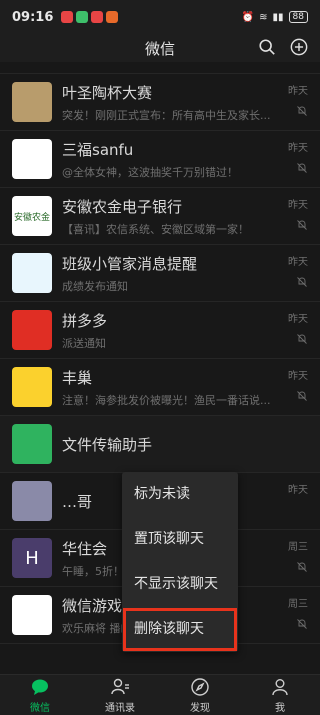 This screenshot has width=320, height=715. Describe the element at coordinates (160, 17) in the screenshot. I see `status-bar: 09:16 ⏰ ≋ ▮▮ 88` at that location.